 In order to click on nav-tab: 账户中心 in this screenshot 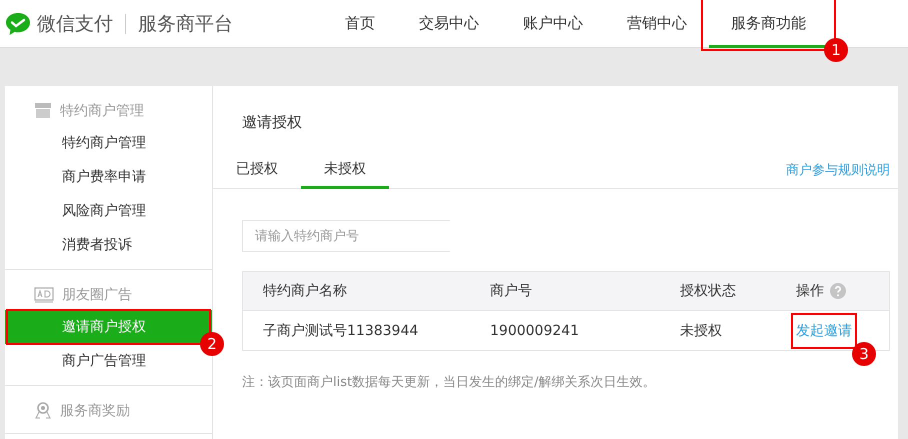, I will do `click(553, 24)`.